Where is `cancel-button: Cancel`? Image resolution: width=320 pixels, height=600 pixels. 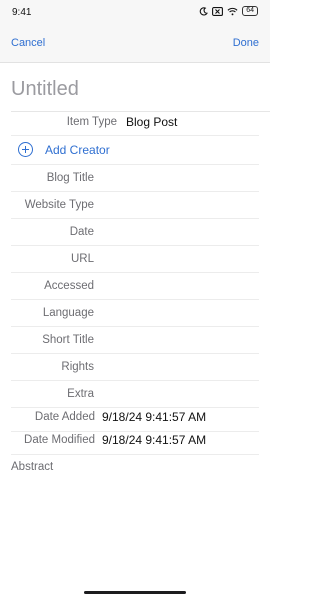 cancel-button: Cancel is located at coordinates (28, 43).